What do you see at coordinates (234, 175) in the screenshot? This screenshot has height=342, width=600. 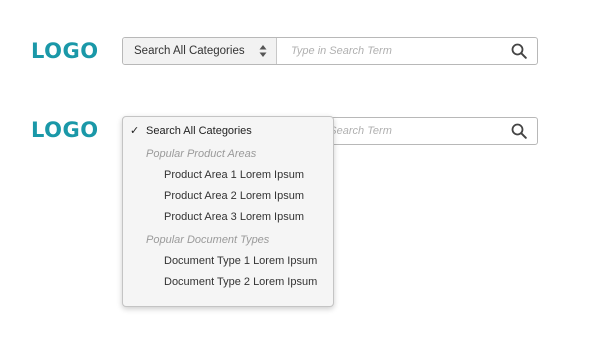 I see `menu-item-label: Product Area 1 Lorem Ipsum` at bounding box center [234, 175].